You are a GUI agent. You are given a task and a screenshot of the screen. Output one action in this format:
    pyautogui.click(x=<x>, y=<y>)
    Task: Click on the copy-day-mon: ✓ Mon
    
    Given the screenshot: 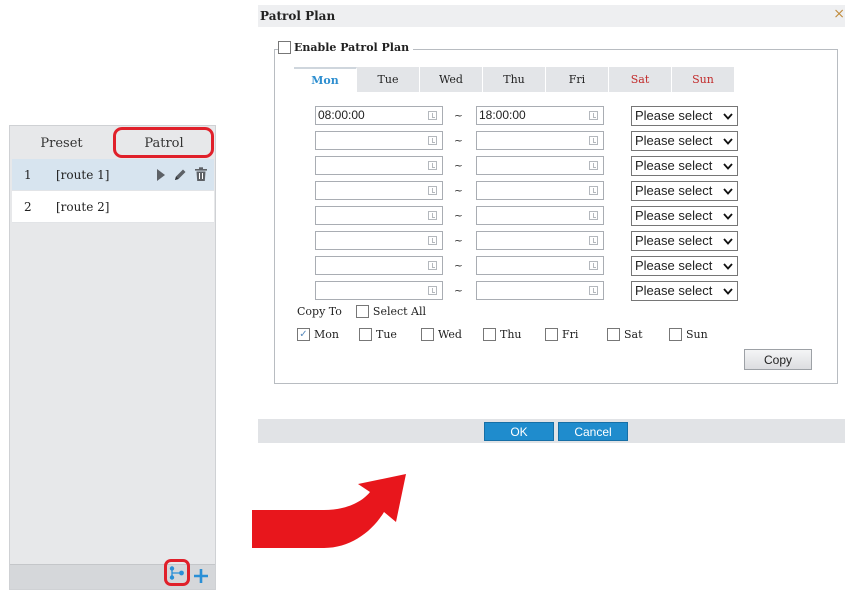 What is the action you would take?
    pyautogui.click(x=328, y=334)
    